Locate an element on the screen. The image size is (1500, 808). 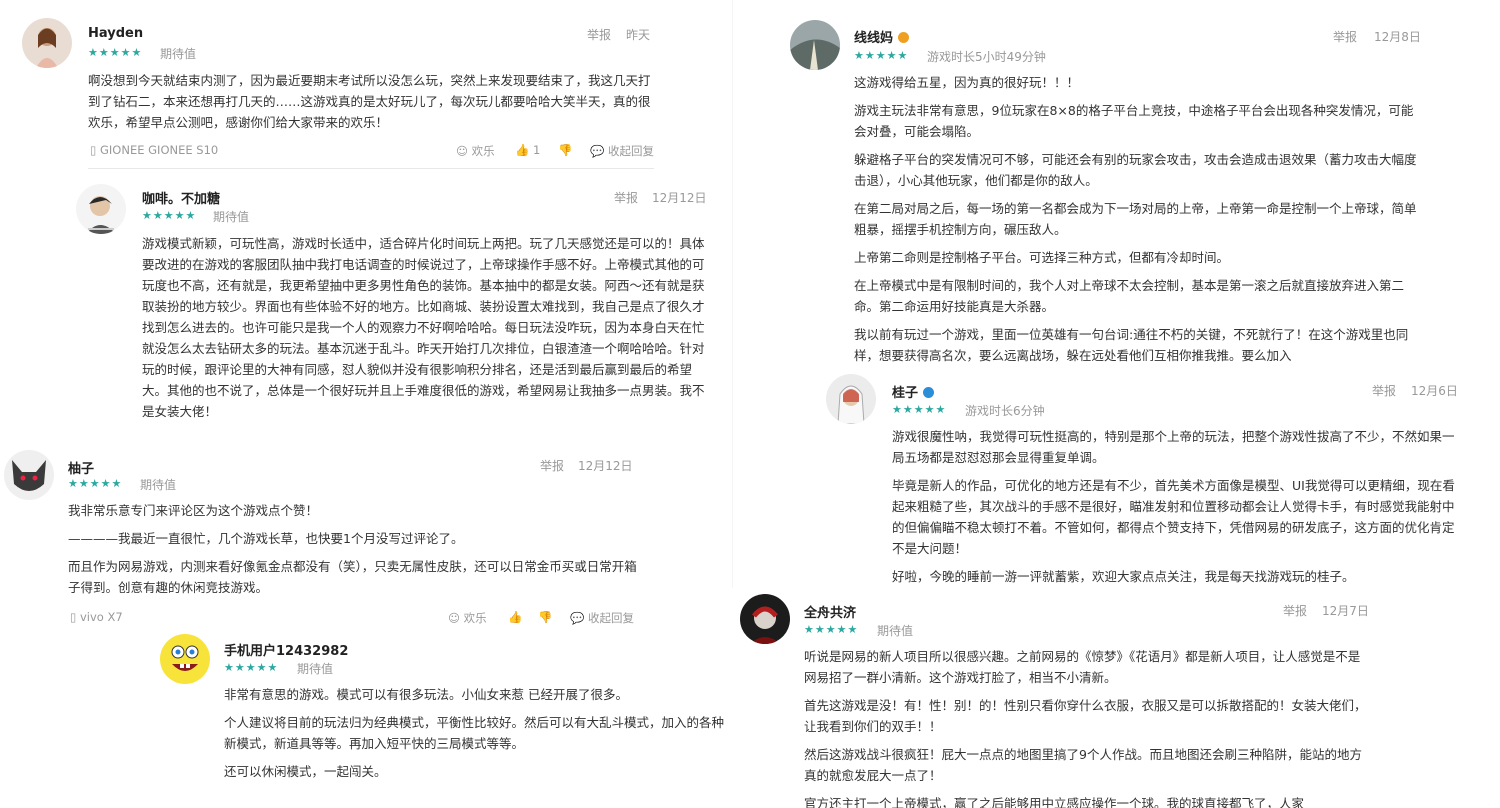
review-paragraph: 官方还主打一个上帝模式，赢了之后能够用中立感应操作一个球。我的球直接都飞了，人家 is located at coordinates (1054, 802).